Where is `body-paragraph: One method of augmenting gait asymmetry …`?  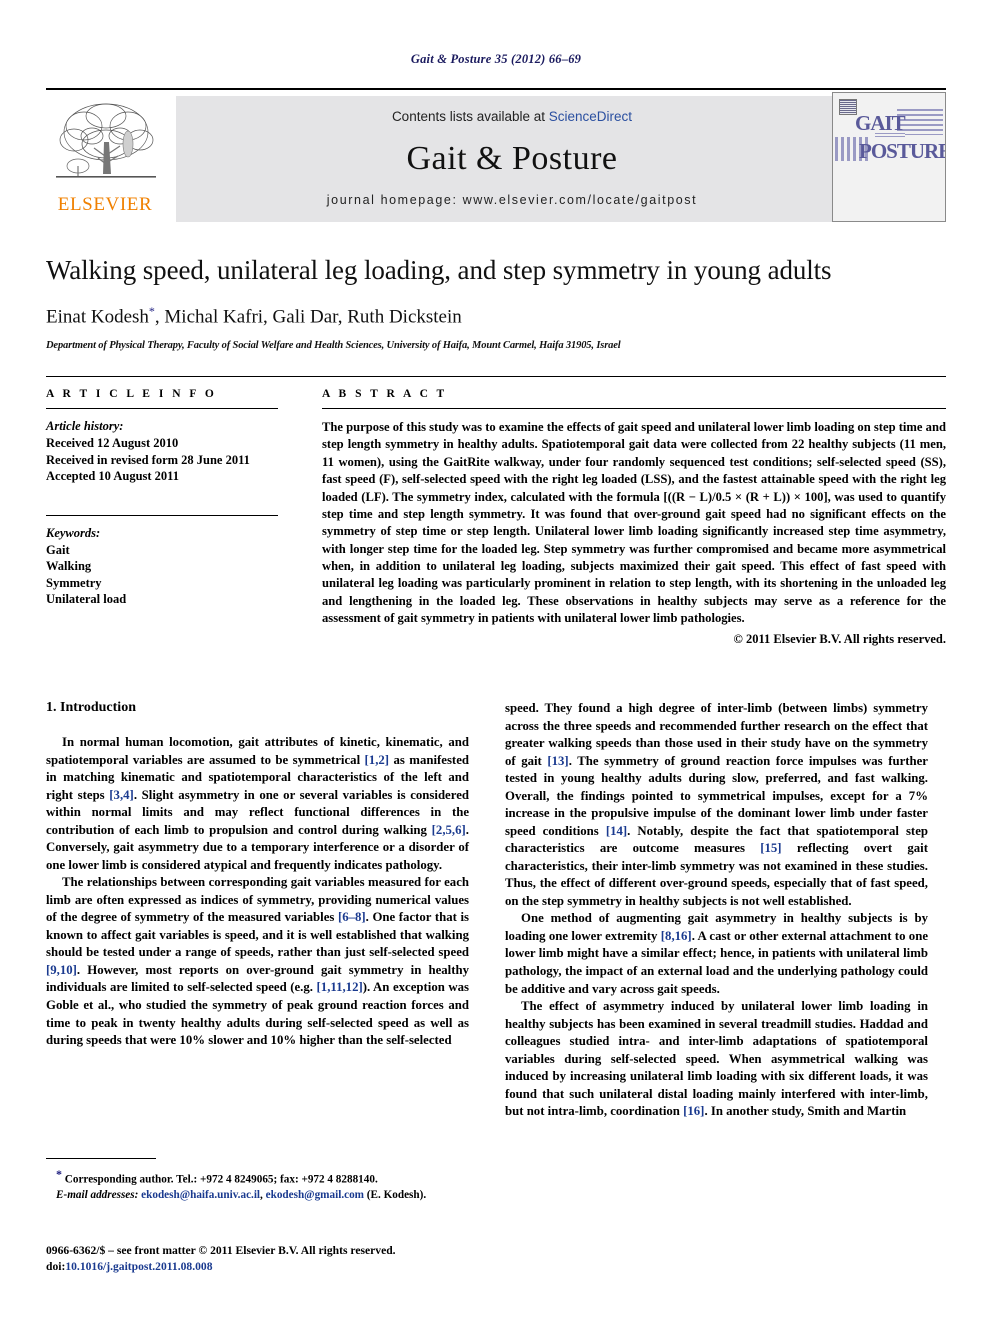
body-paragraph: One method of augmenting gait asymmetry … is located at coordinates (717, 953).